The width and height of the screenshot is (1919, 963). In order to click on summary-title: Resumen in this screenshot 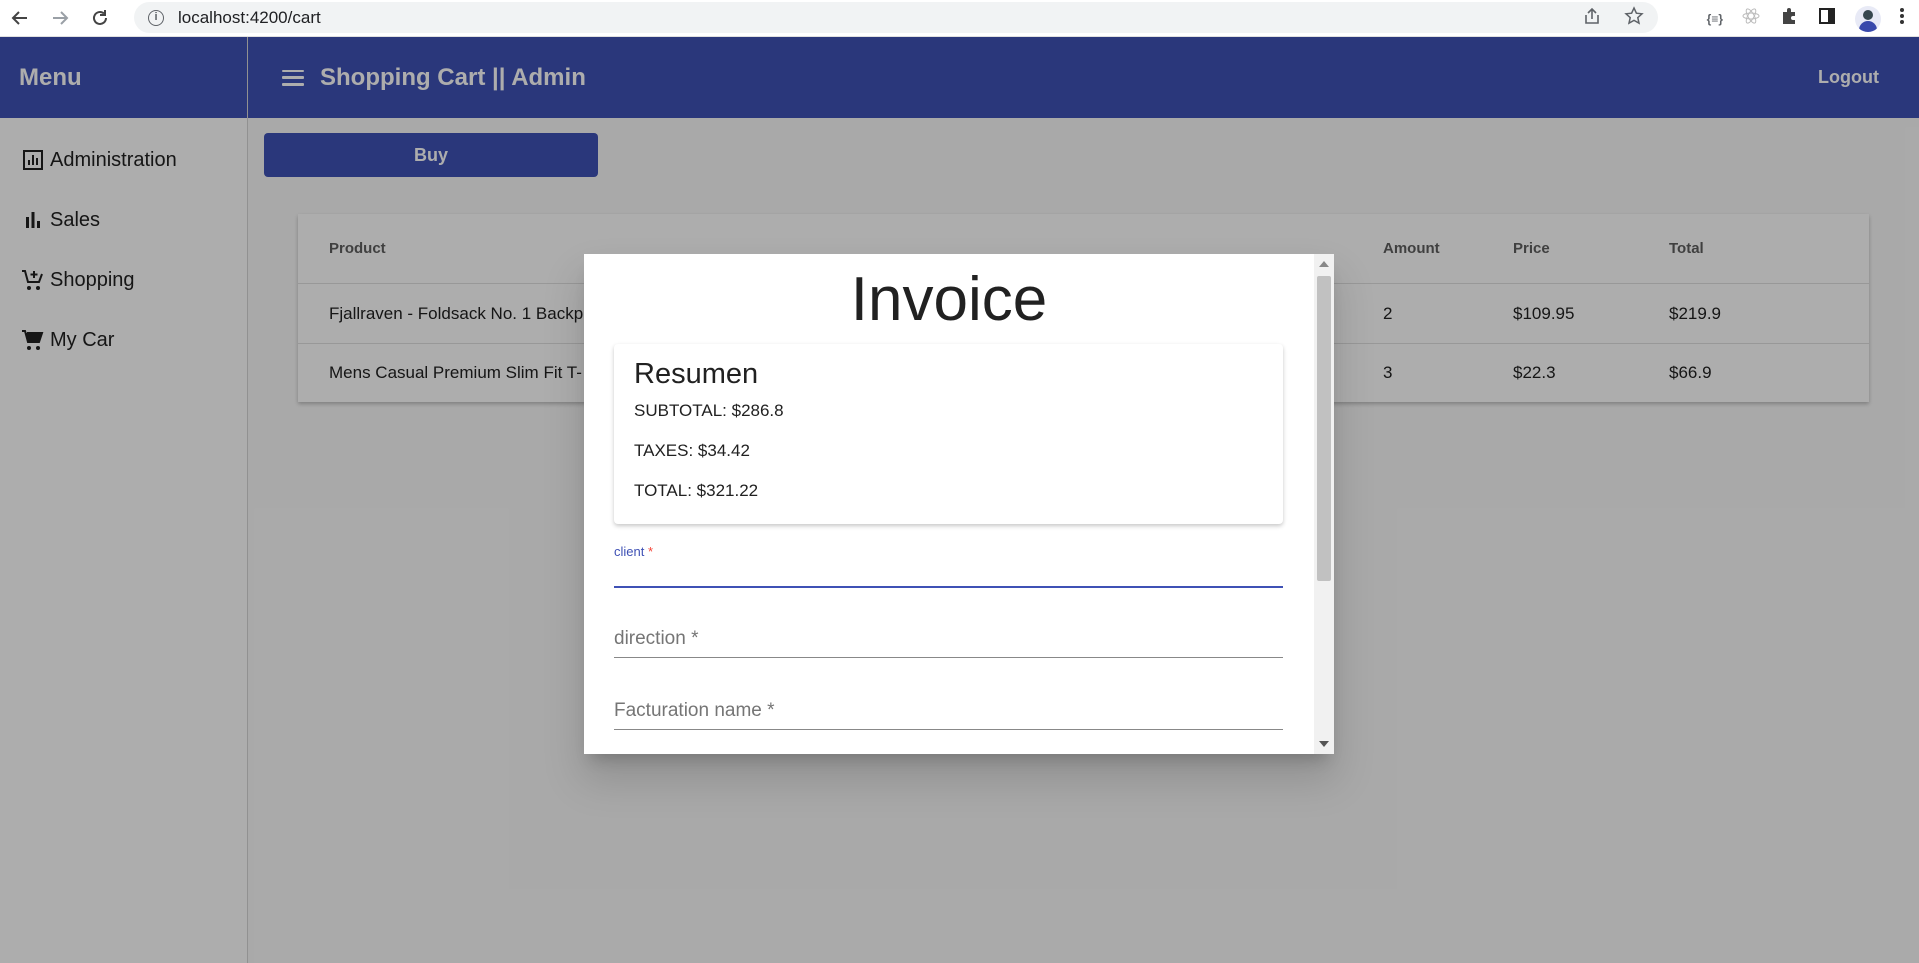, I will do `click(696, 374)`.